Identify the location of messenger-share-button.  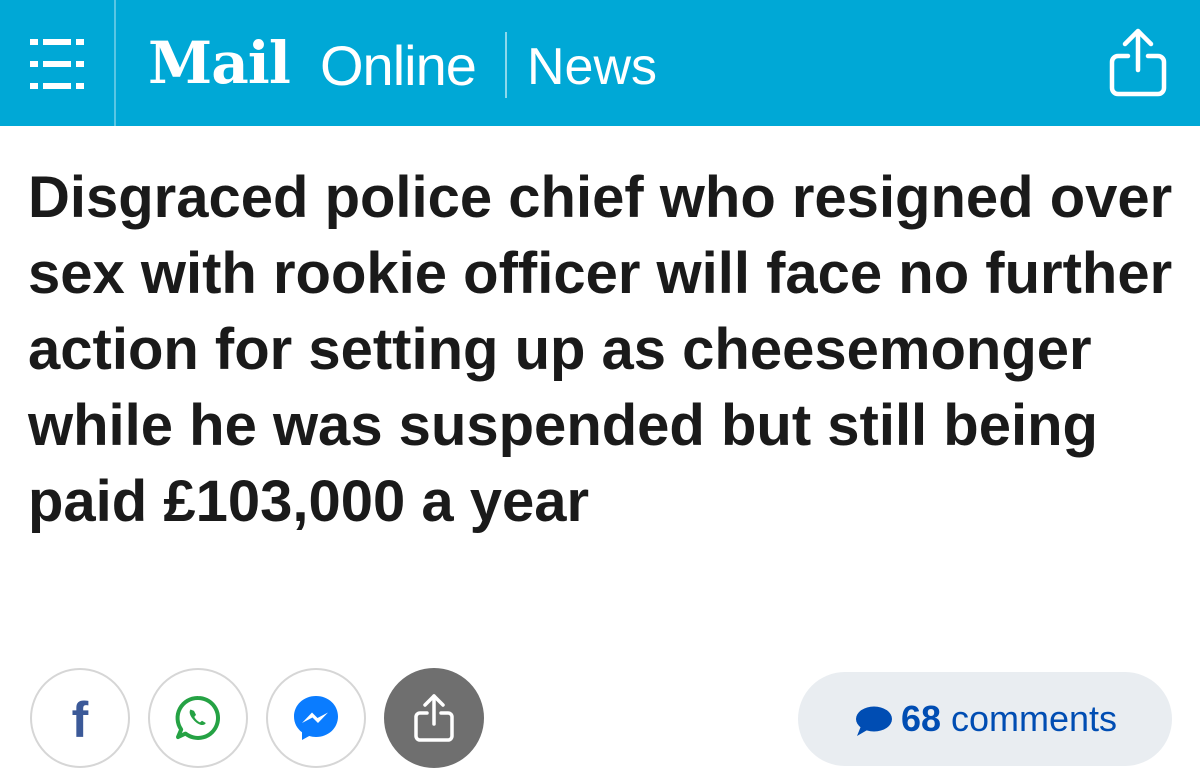
(316, 718).